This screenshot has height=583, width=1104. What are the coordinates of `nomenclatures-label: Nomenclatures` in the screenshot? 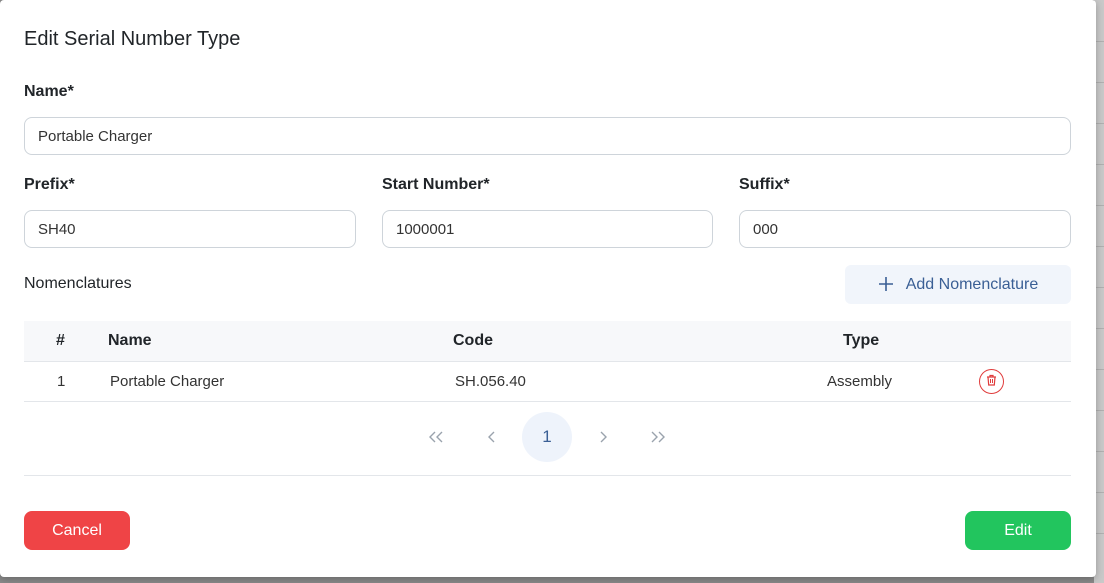 It's located at (78, 283).